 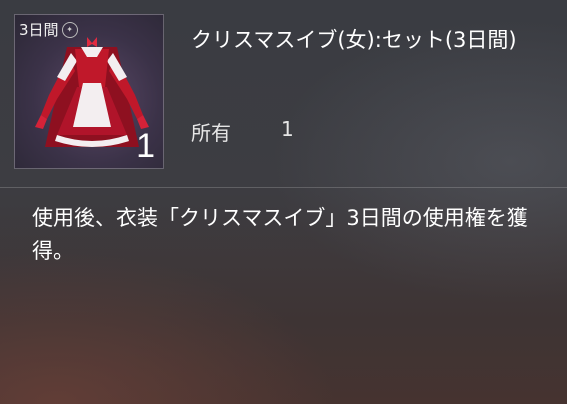 I want to click on duration-label: 3日間, so click(x=39, y=30).